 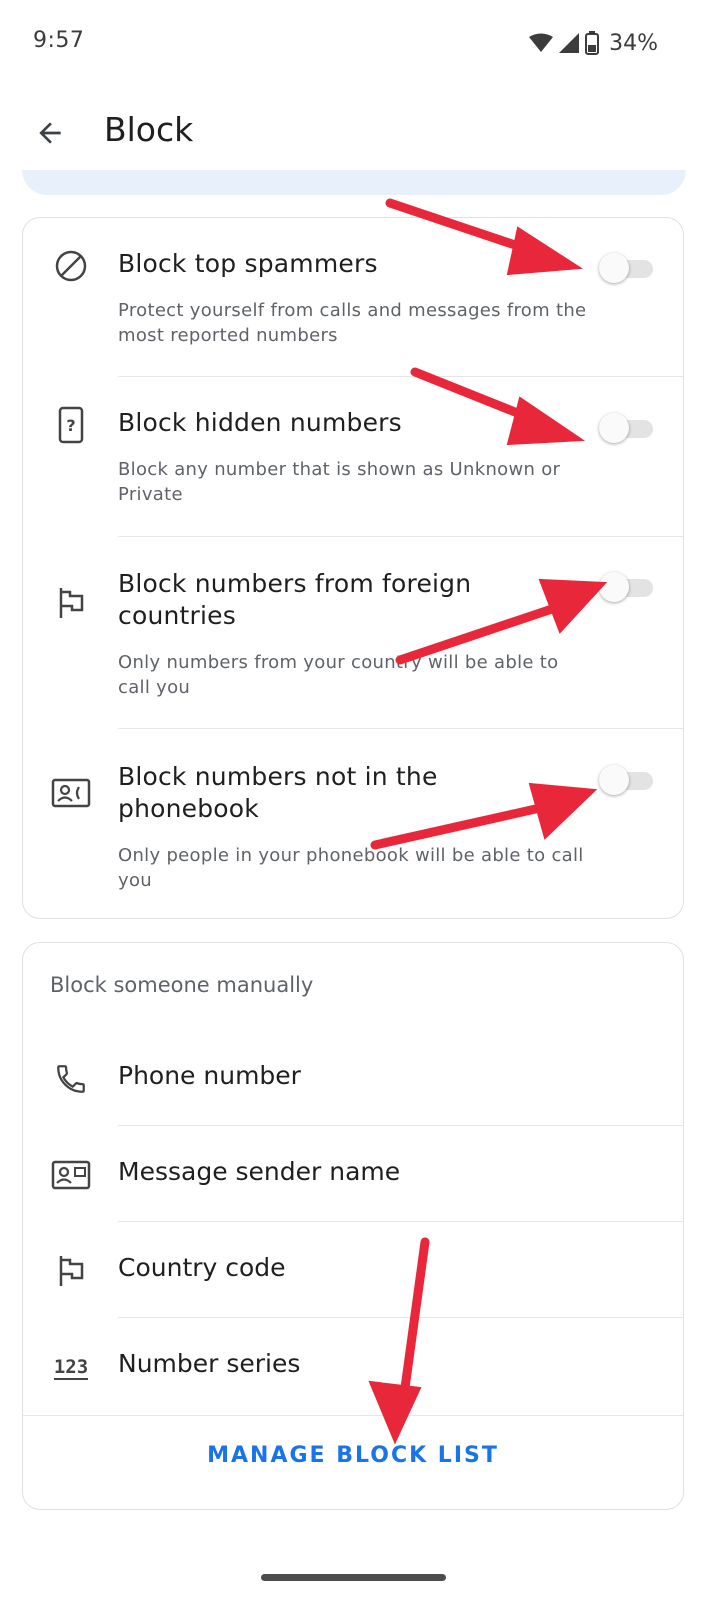 What do you see at coordinates (354, 182) in the screenshot?
I see `info-banner-edge` at bounding box center [354, 182].